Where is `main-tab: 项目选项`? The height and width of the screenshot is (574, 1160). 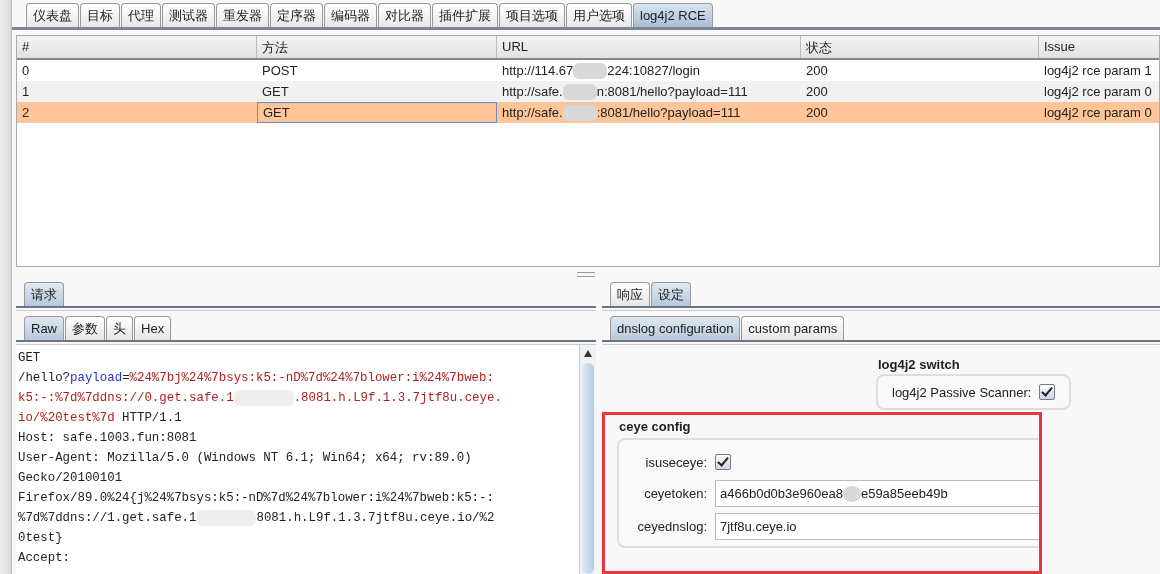
main-tab: 项目选项 is located at coordinates (532, 15).